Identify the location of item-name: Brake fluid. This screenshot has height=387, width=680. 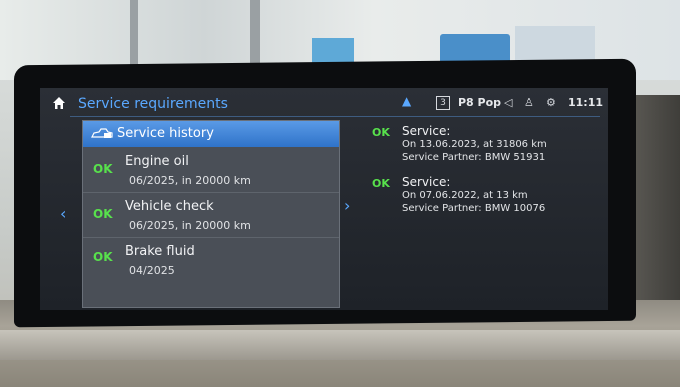
(160, 251).